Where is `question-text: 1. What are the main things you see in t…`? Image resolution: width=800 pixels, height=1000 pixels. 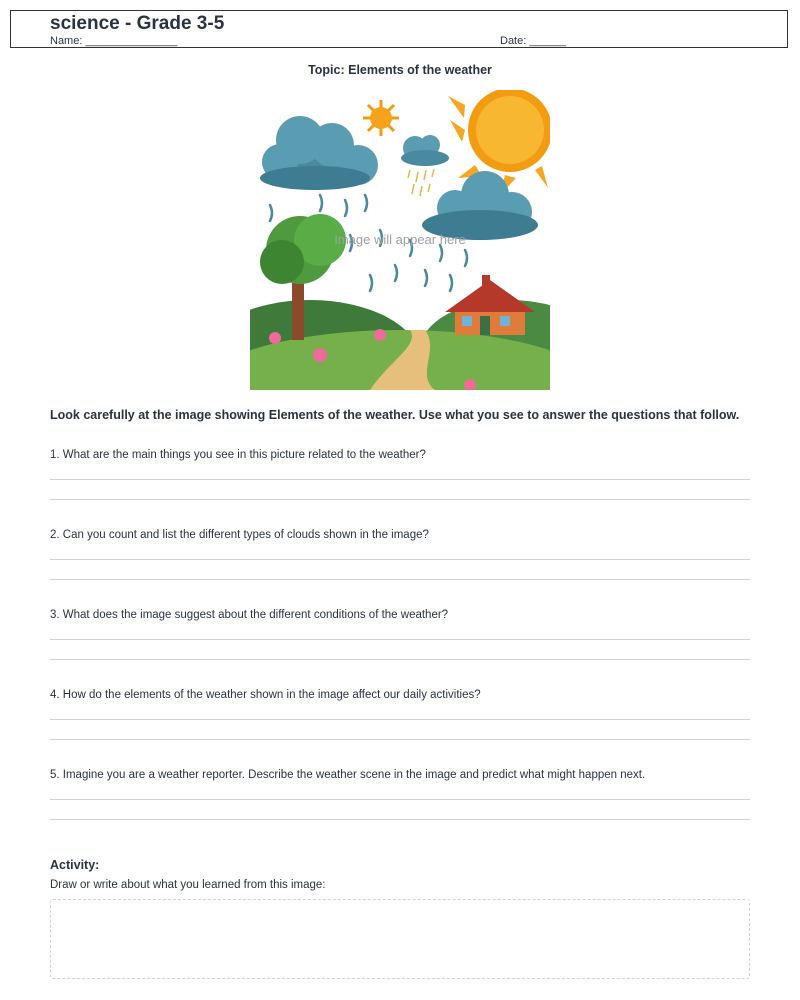 question-text: 1. What are the main things you see in t… is located at coordinates (238, 455).